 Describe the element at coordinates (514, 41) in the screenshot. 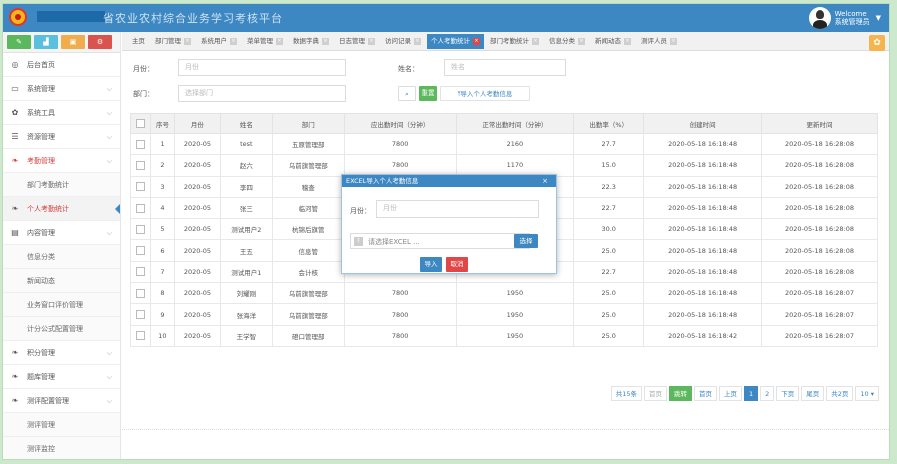

I see `tab: 部门考勤统计 ×` at that location.